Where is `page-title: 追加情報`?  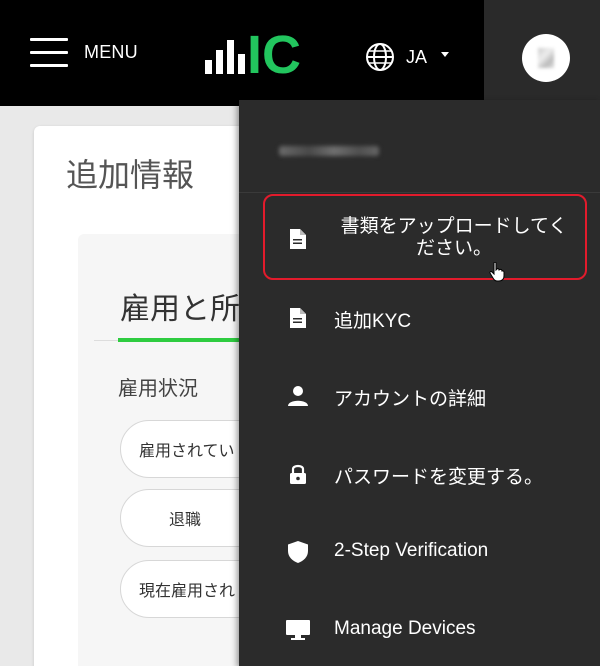
page-title: 追加情報 is located at coordinates (130, 175).